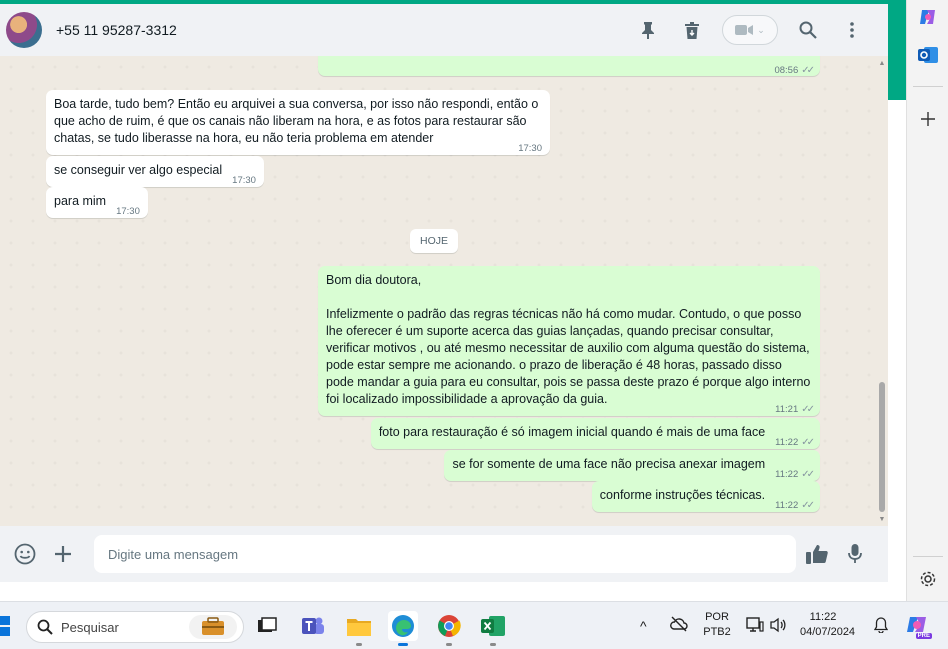 The width and height of the screenshot is (948, 649). I want to click on chevron-down-icon: ⌄, so click(761, 29).